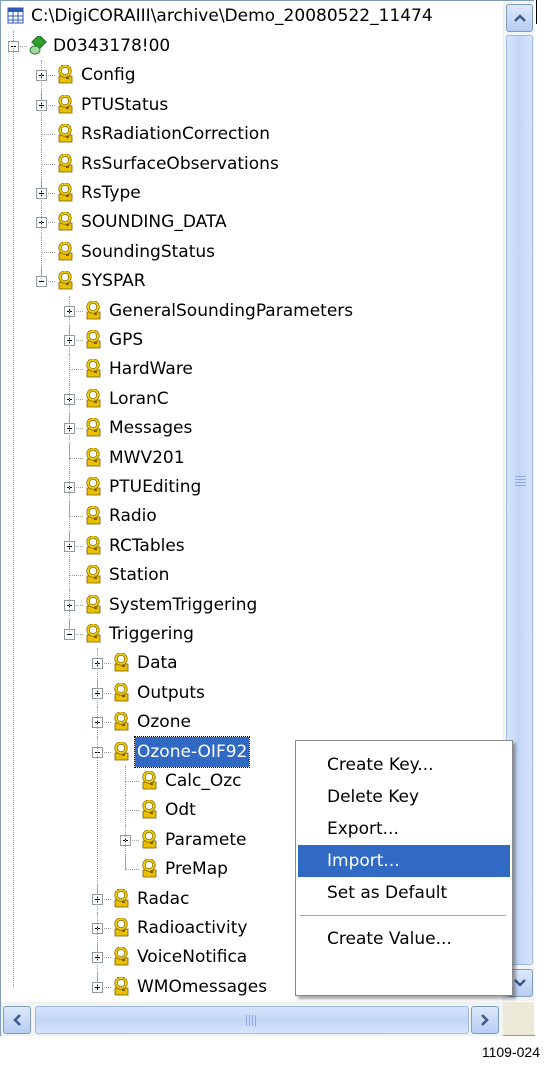 The width and height of the screenshot is (548, 1070). What do you see at coordinates (252, 369) in the screenshot?
I see `tree-row: HardWare` at bounding box center [252, 369].